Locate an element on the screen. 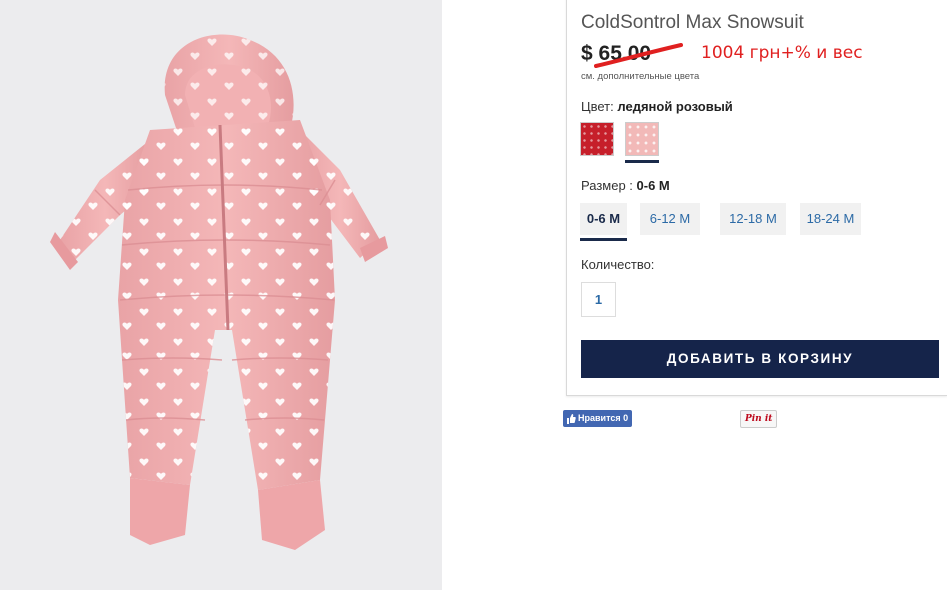 This screenshot has height=600, width=947. color-label: Цвет: ледяной розовый is located at coordinates (657, 106).